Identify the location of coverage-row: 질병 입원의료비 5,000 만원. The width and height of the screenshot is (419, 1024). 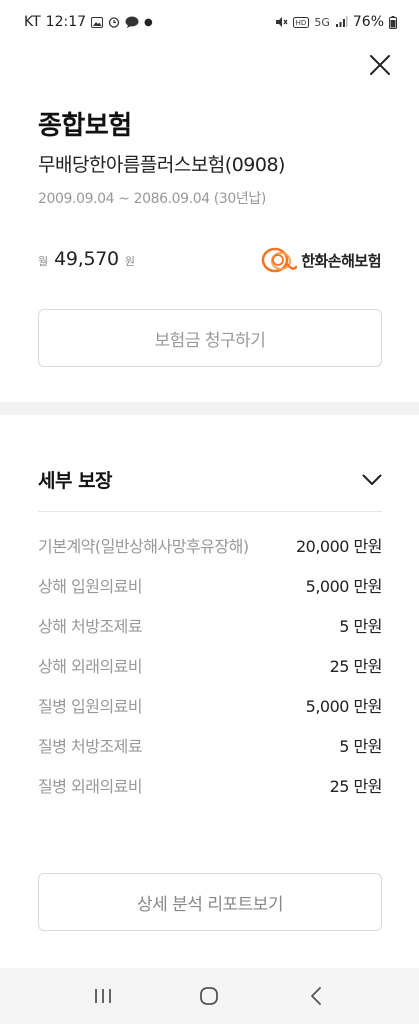
(210, 707).